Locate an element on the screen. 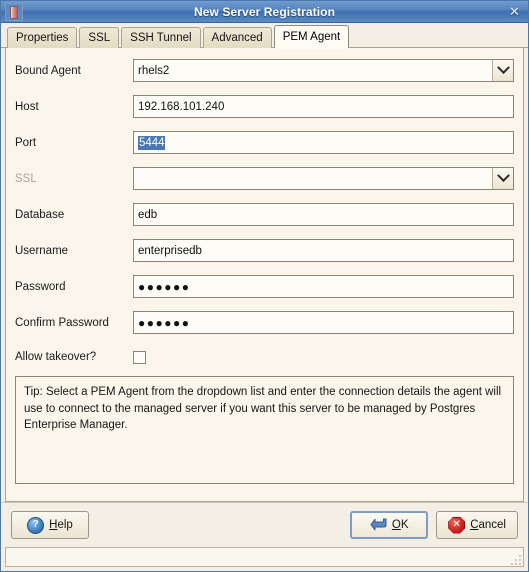 The height and width of the screenshot is (572, 529). window-title: New Server Registration is located at coordinates (264, 11).